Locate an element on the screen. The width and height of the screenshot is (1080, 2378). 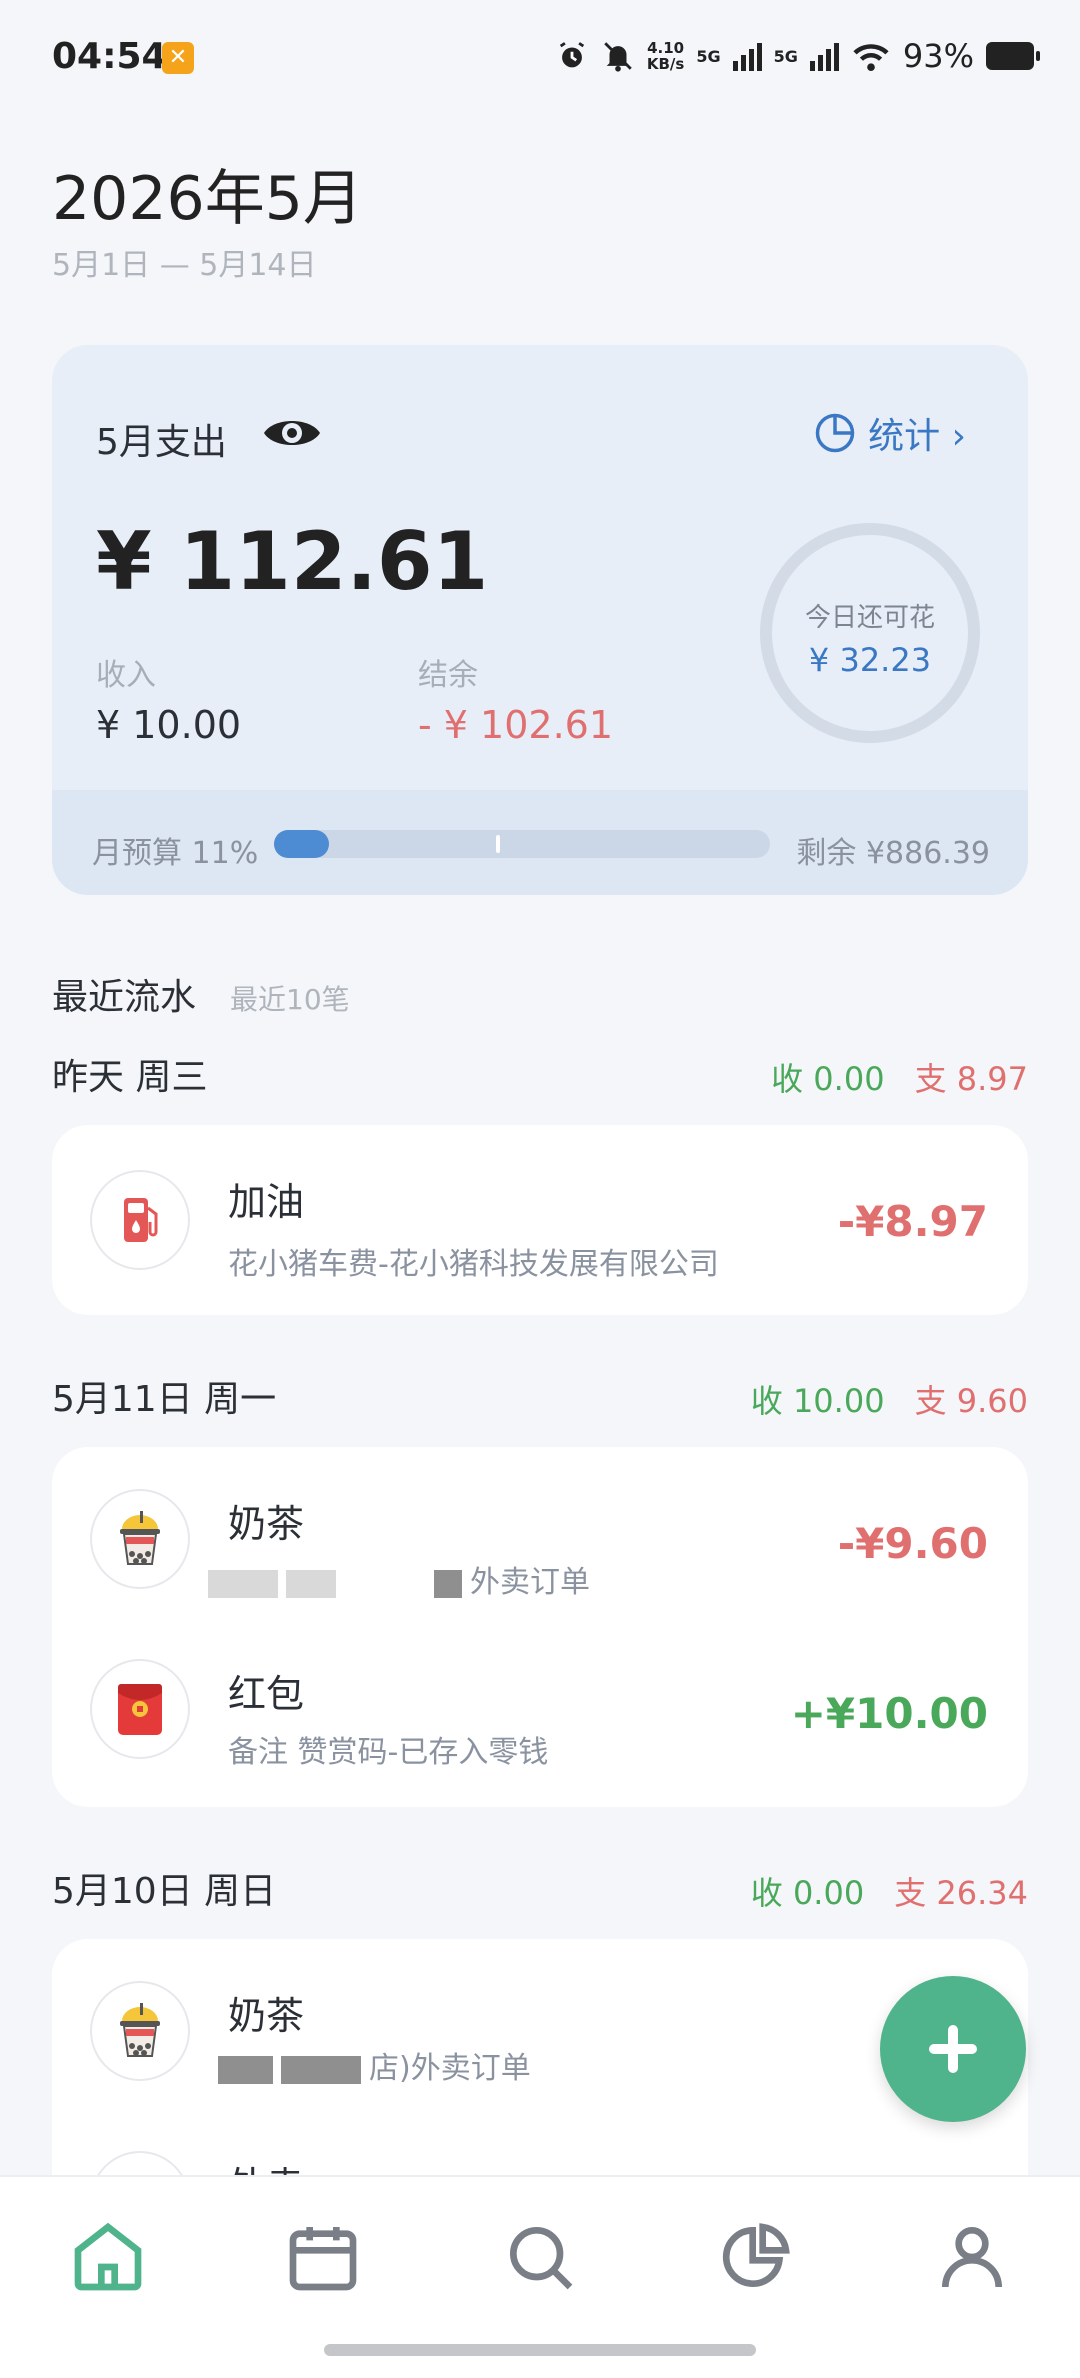
transaction-note: 店)外卖订单 is located at coordinates (450, 2068).